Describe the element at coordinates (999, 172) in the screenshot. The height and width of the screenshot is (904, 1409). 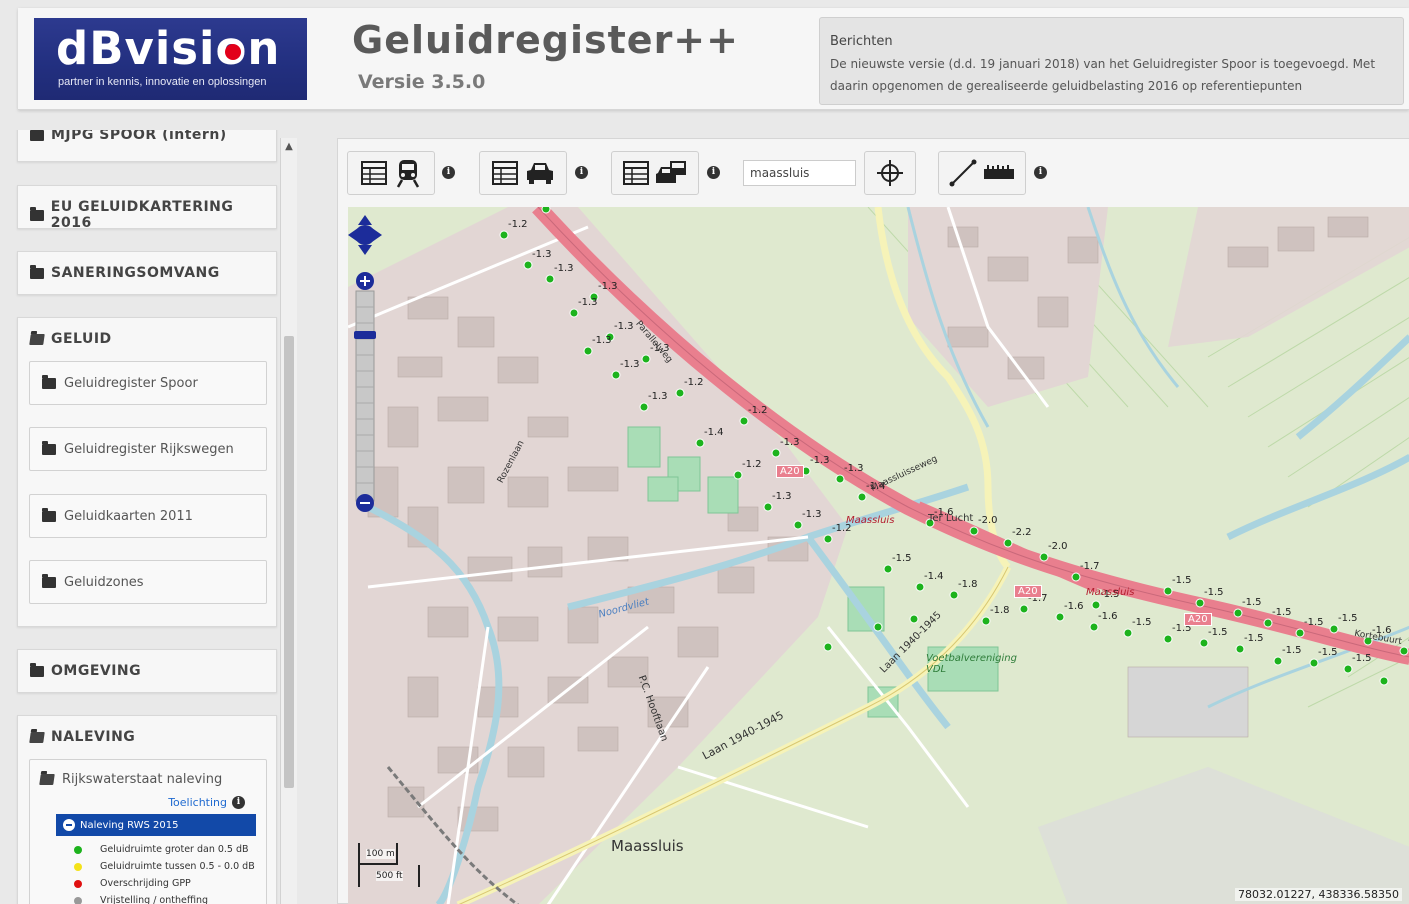
I see `ruler-icon` at that location.